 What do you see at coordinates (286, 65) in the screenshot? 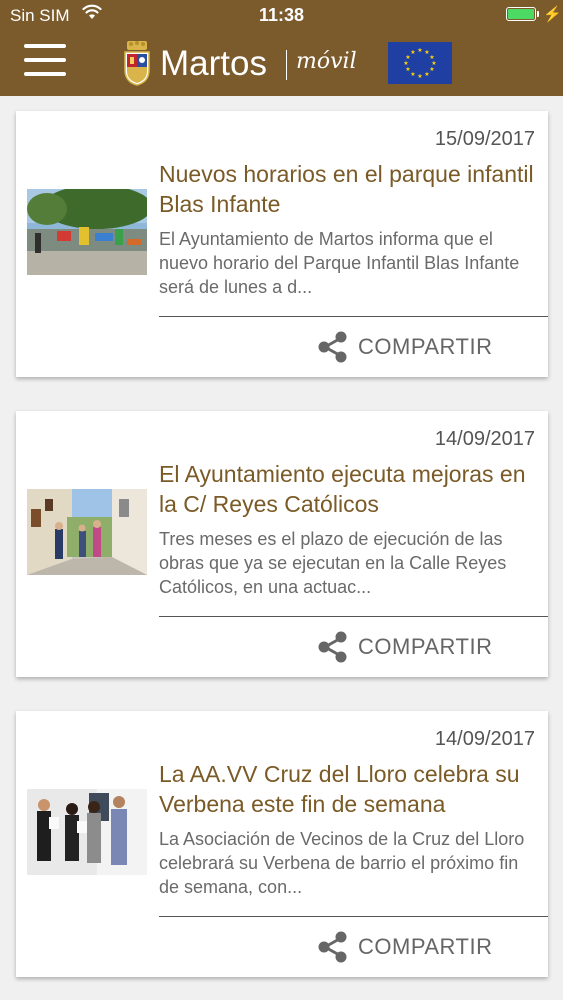
I see `brand-divider` at bounding box center [286, 65].